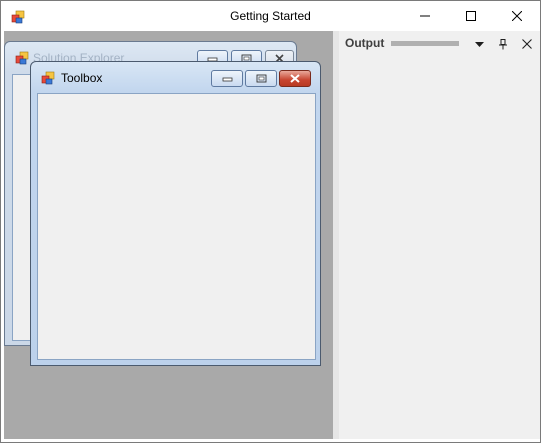 This screenshot has height=443, width=541. What do you see at coordinates (82, 78) in the screenshot?
I see `toolbox-title: Toolbox` at bounding box center [82, 78].